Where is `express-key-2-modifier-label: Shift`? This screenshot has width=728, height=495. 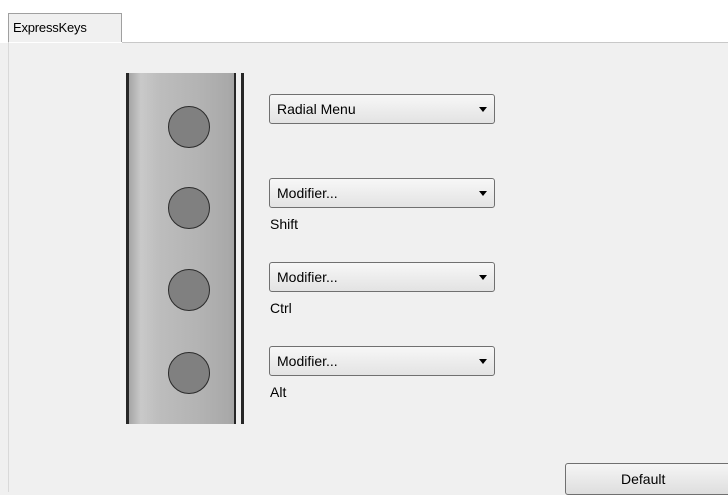 express-key-2-modifier-label: Shift is located at coordinates (284, 224).